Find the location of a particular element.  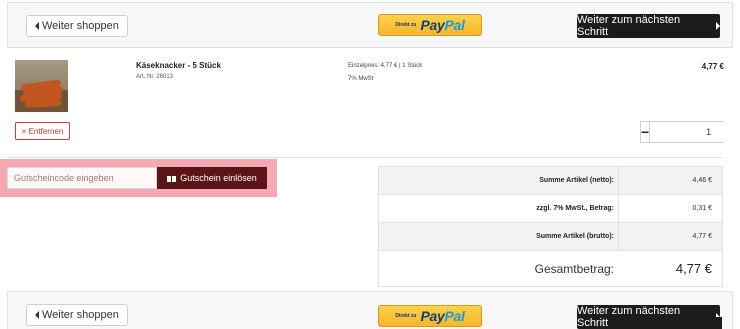

summary-row: Summe Artikel (brutto): 4,77 € is located at coordinates (550, 237).